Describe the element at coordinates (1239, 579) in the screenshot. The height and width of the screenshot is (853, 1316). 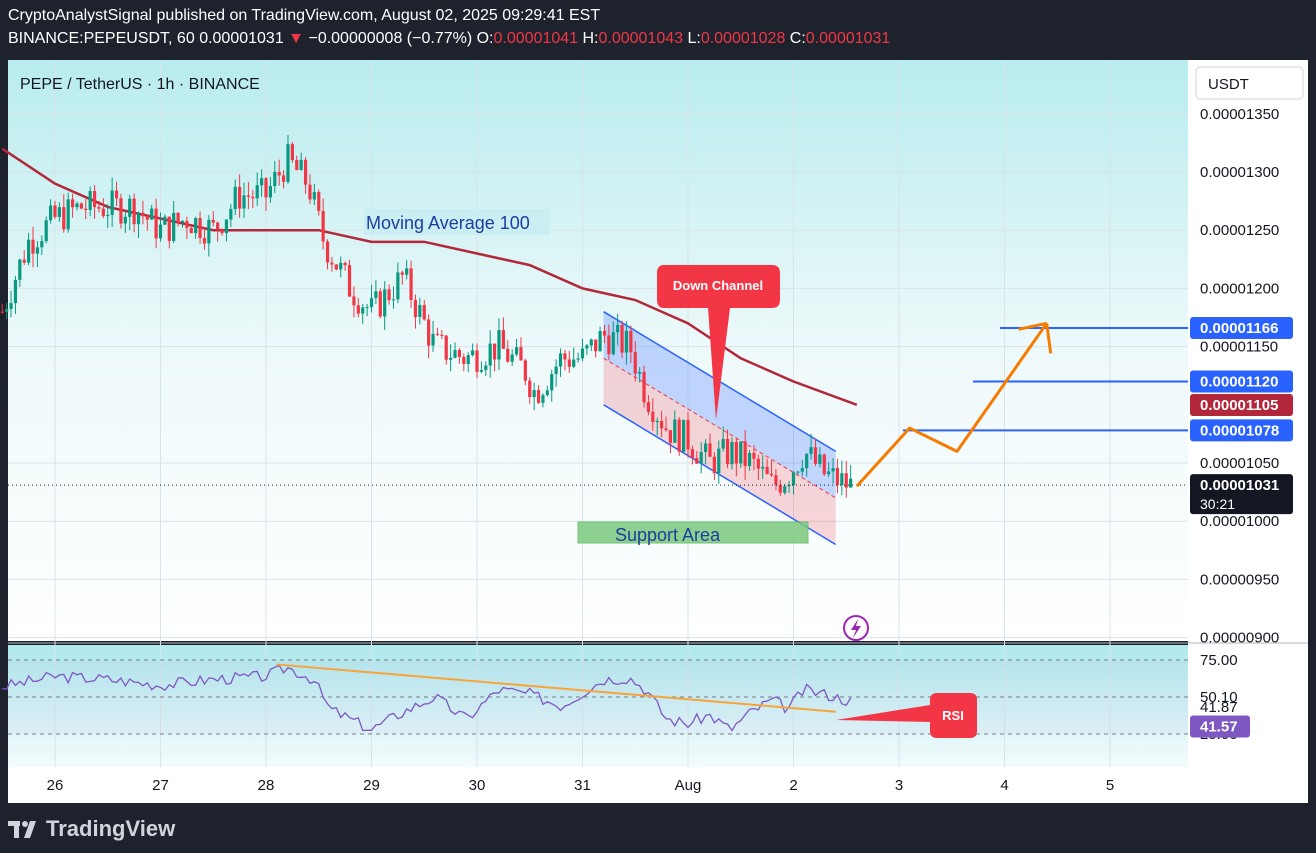
I see `y-tick-label: 0.00000950` at that location.